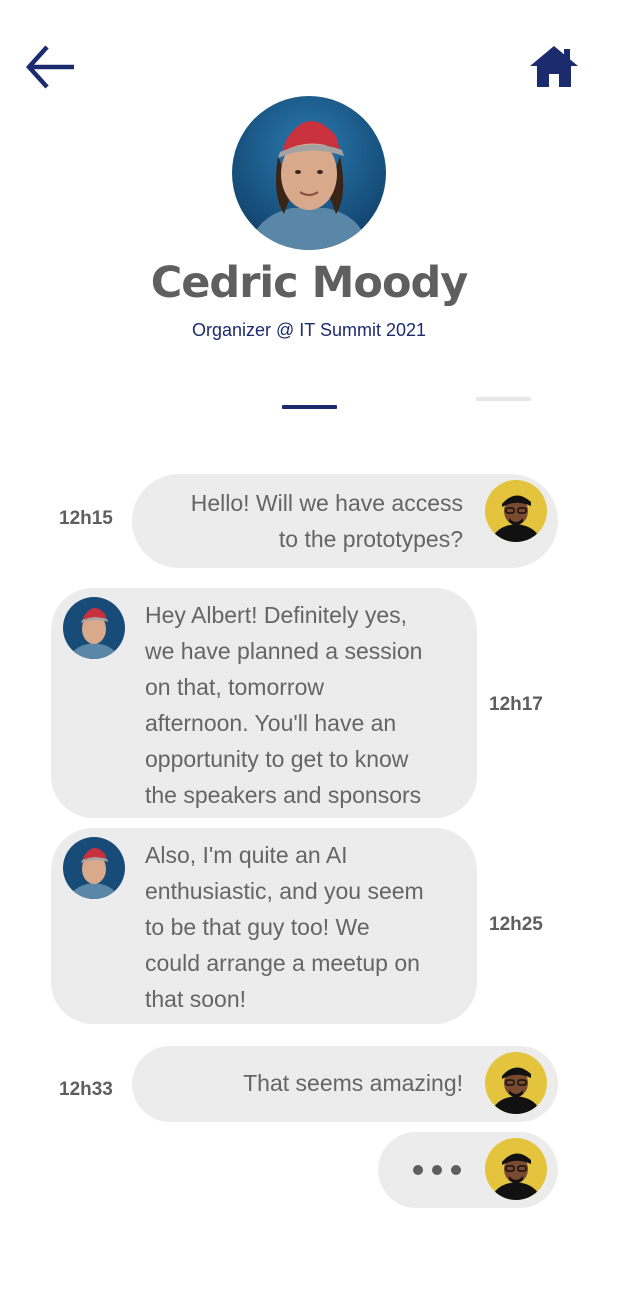 The height and width of the screenshot is (1305, 618). I want to click on message-bubble-user: That seems amazing!, so click(345, 1084).